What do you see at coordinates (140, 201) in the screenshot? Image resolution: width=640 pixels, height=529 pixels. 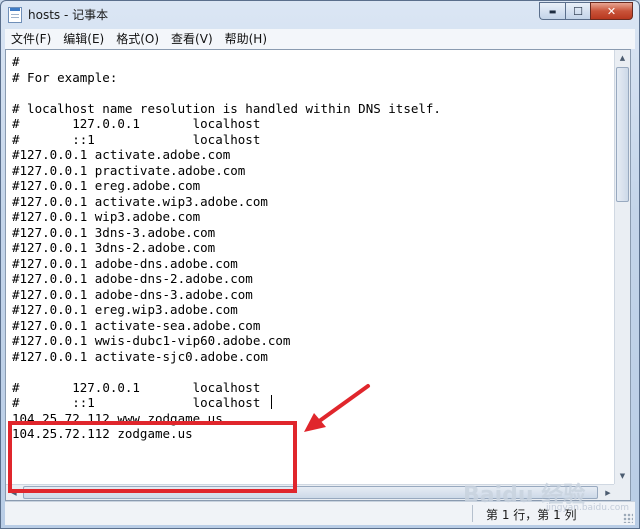 I see `text-line: #127.0.0.1 activate.wip3.adobe.com` at bounding box center [140, 201].